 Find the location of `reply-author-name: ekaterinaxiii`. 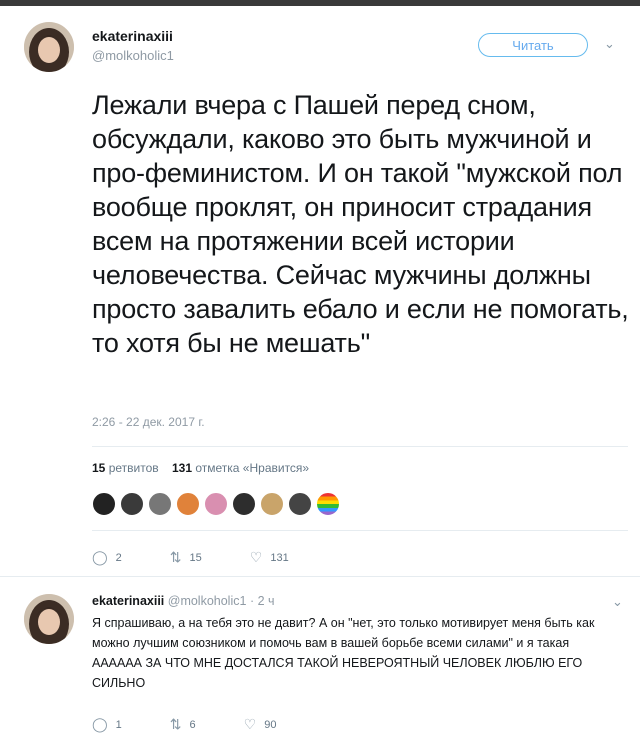

reply-author-name: ekaterinaxiii is located at coordinates (128, 601).